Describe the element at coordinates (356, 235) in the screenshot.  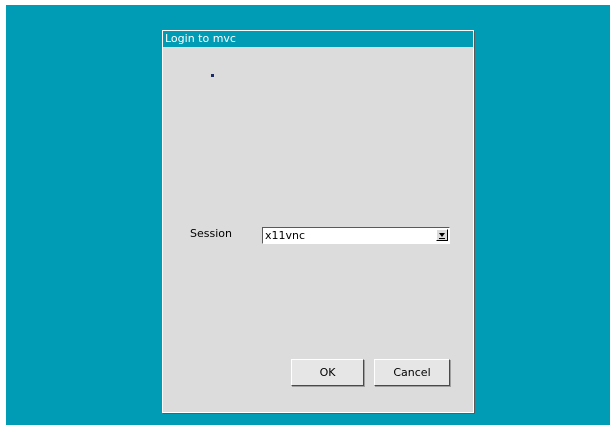
I see `session-select: x11vnc` at that location.